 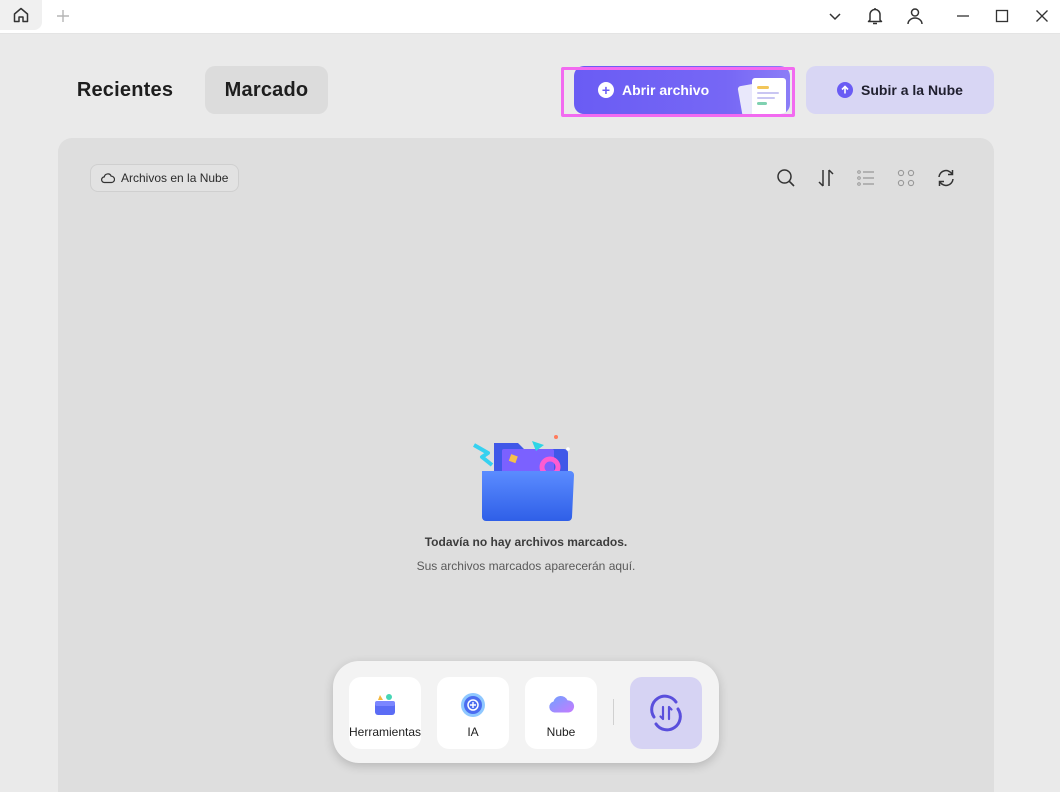 I want to click on minimize-button, so click(x=963, y=16).